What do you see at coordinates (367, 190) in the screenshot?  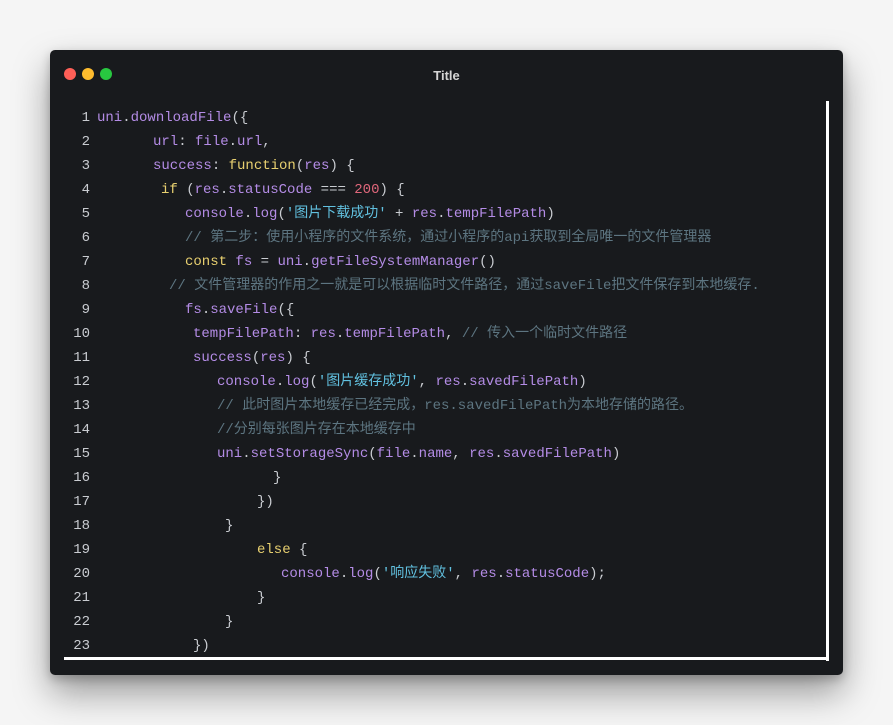 I see `code-token: 200` at bounding box center [367, 190].